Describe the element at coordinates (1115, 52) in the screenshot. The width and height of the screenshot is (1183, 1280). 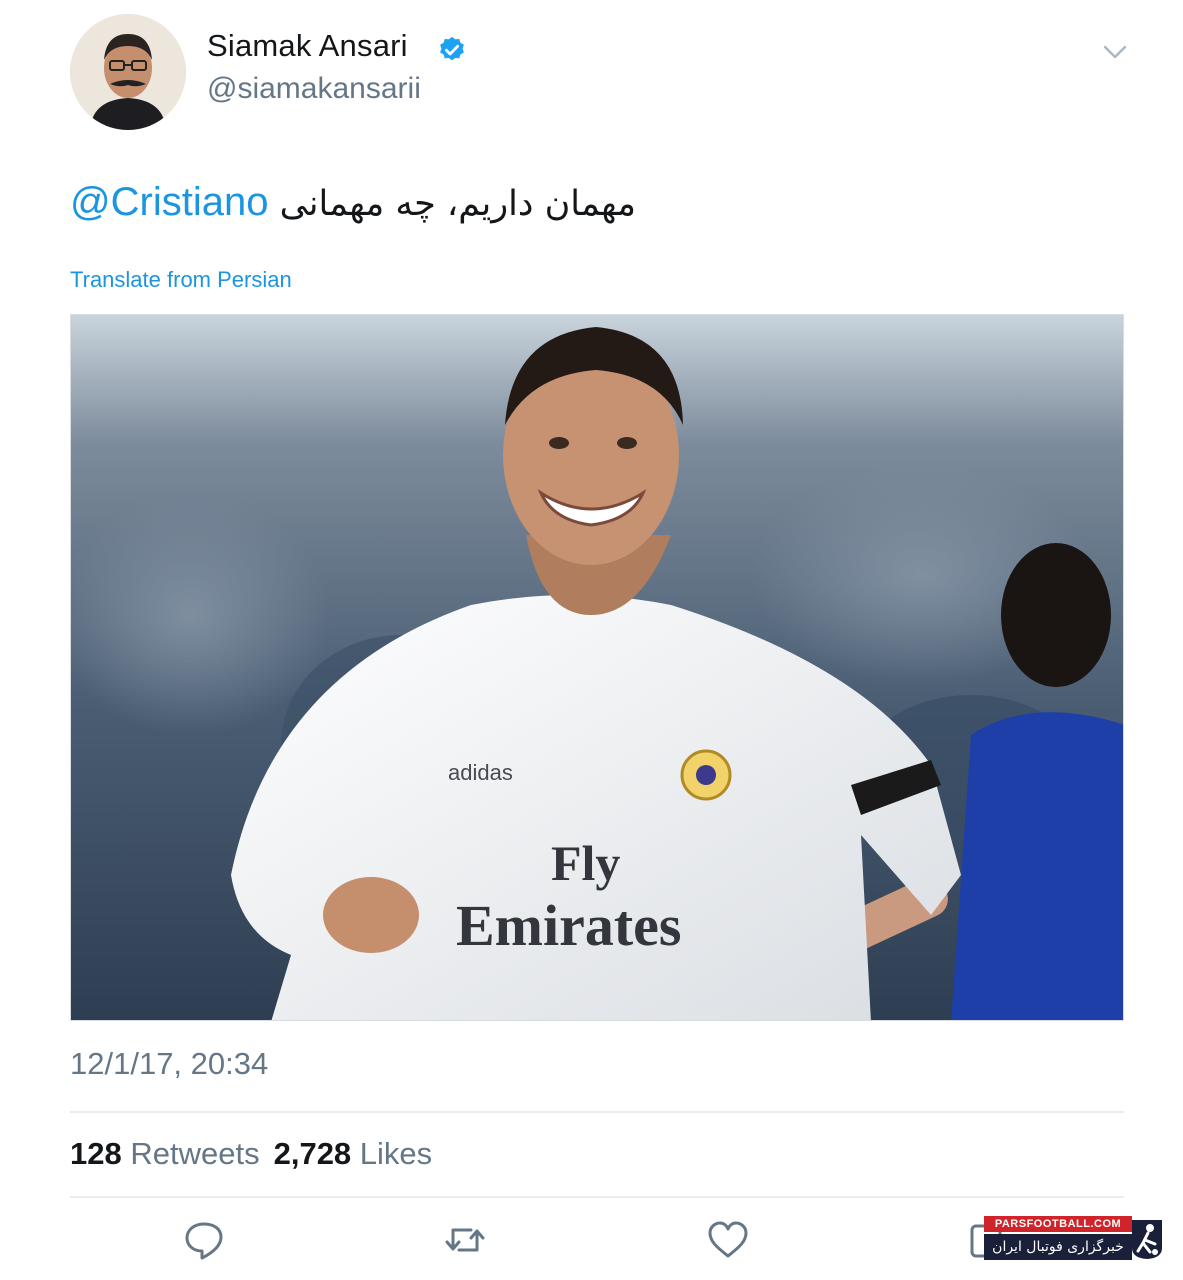
I see `chevron-down-icon` at that location.